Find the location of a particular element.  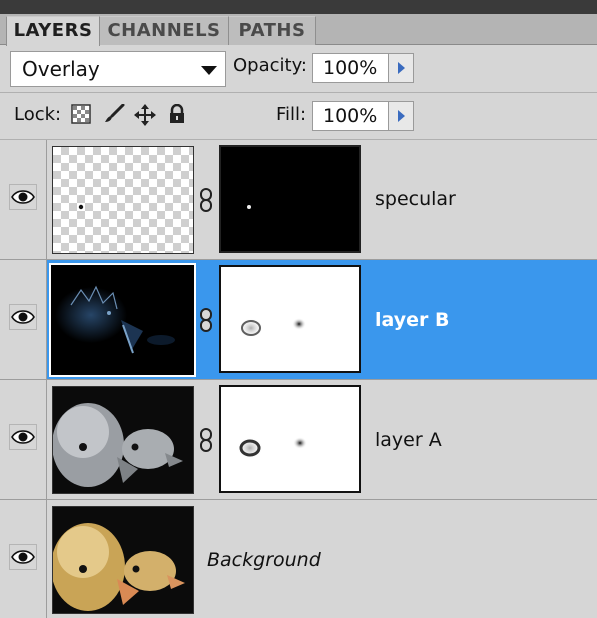

divider is located at coordinates (298, 92).